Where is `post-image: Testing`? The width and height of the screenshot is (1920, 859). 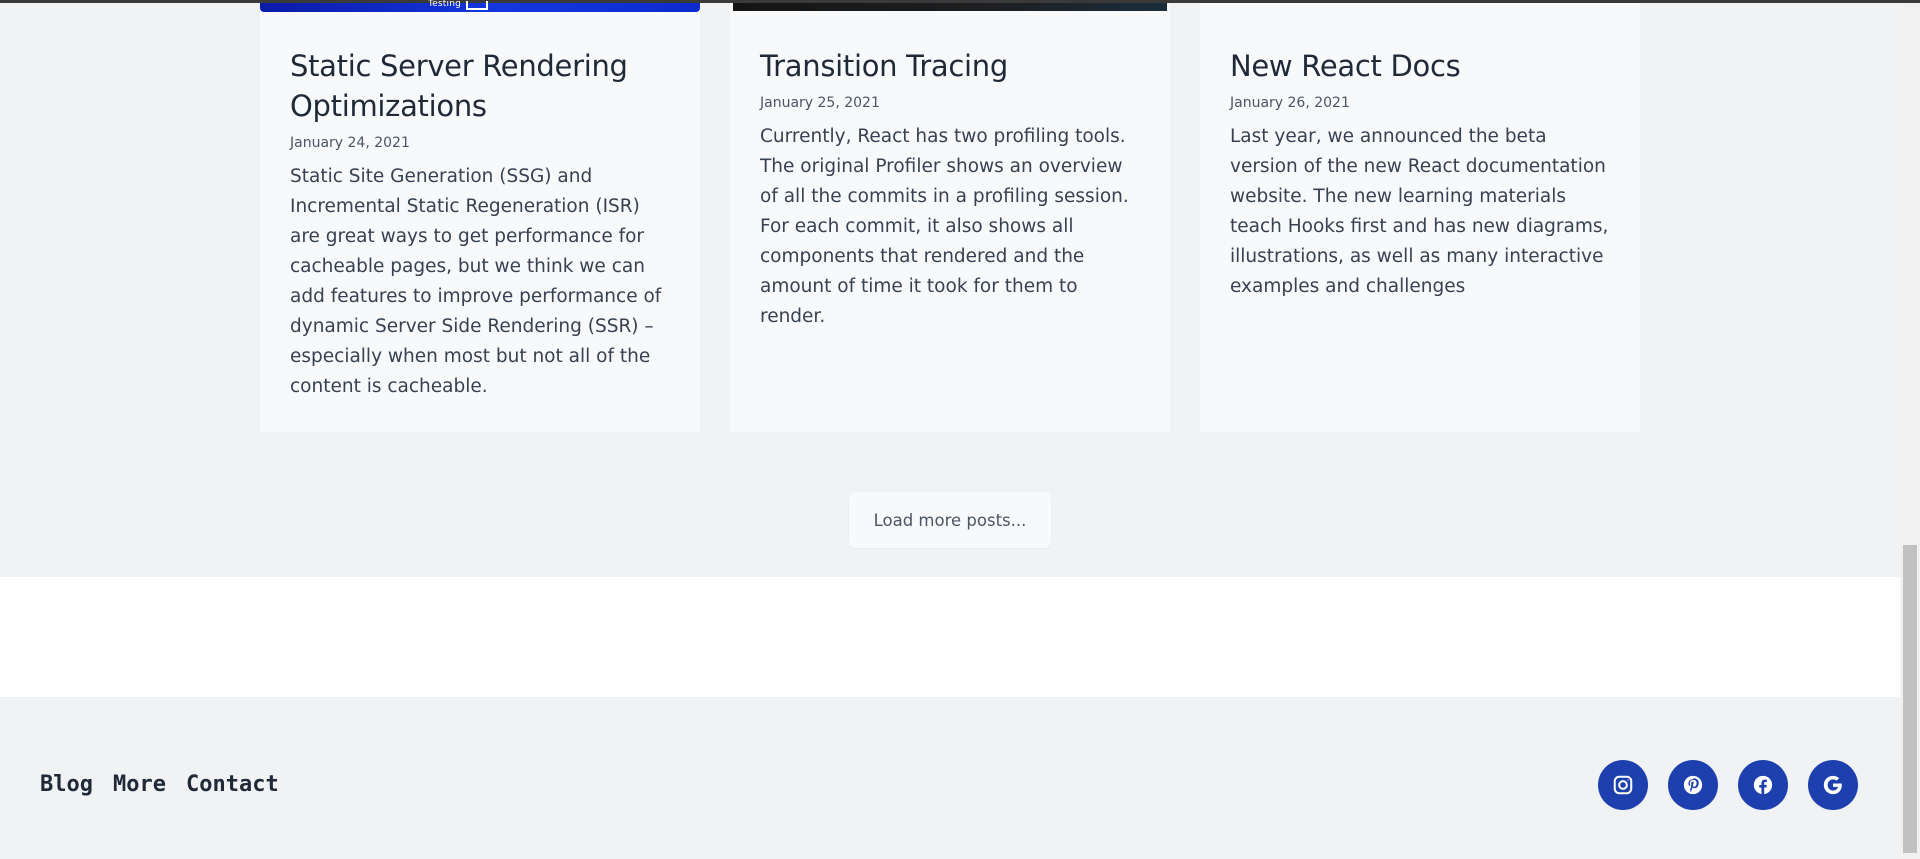
post-image: Testing is located at coordinates (480, 6).